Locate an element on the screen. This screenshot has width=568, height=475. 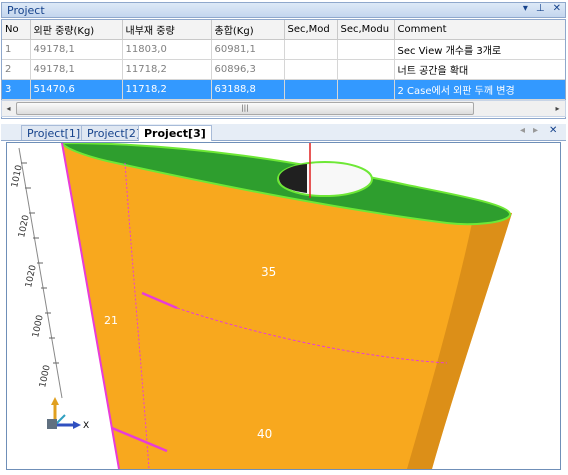
scroll-right-icon: ▸ is located at coordinates (557, 108).